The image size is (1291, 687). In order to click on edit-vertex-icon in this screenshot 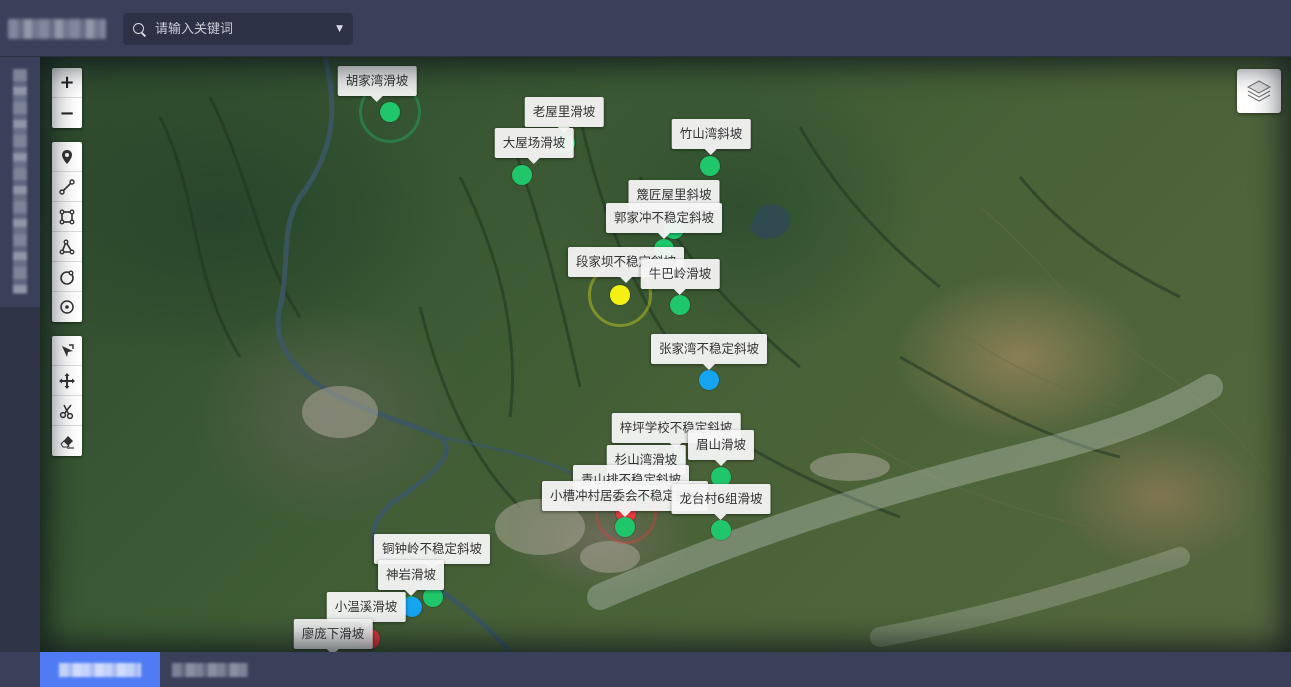, I will do `click(68, 350)`.